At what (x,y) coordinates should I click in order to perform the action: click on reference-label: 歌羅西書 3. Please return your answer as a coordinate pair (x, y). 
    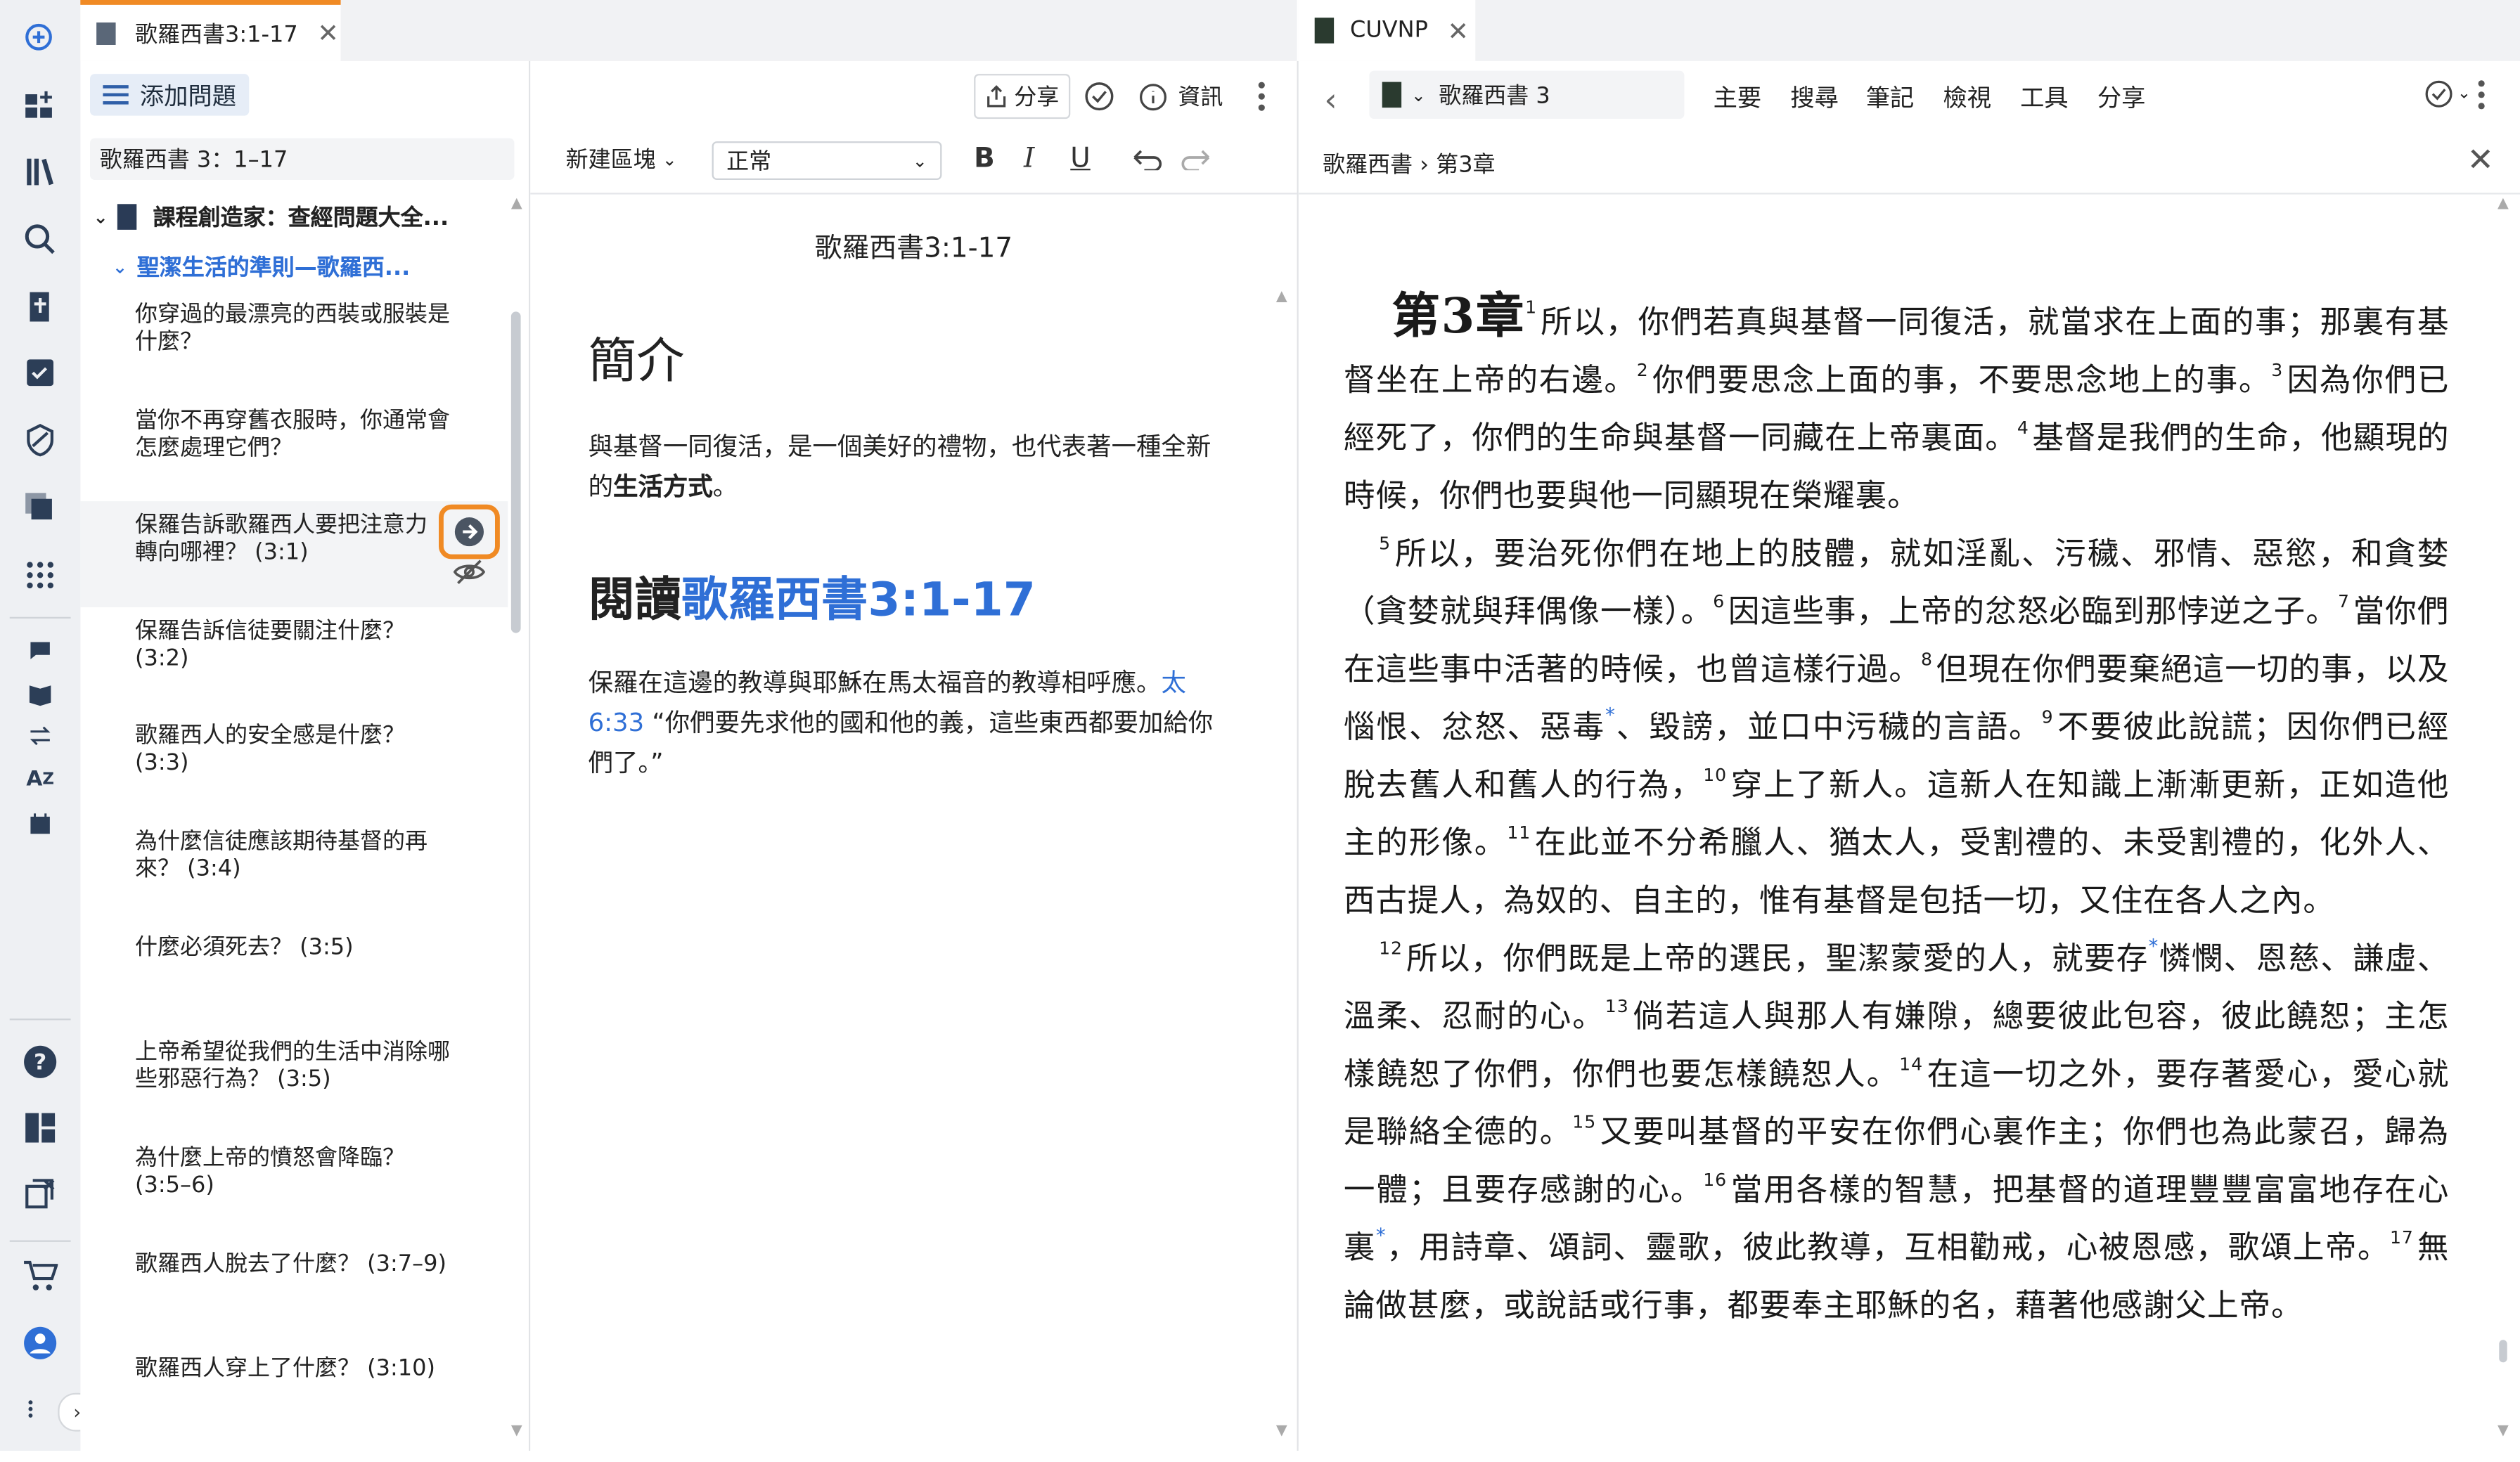
    Looking at the image, I should click on (1495, 96).